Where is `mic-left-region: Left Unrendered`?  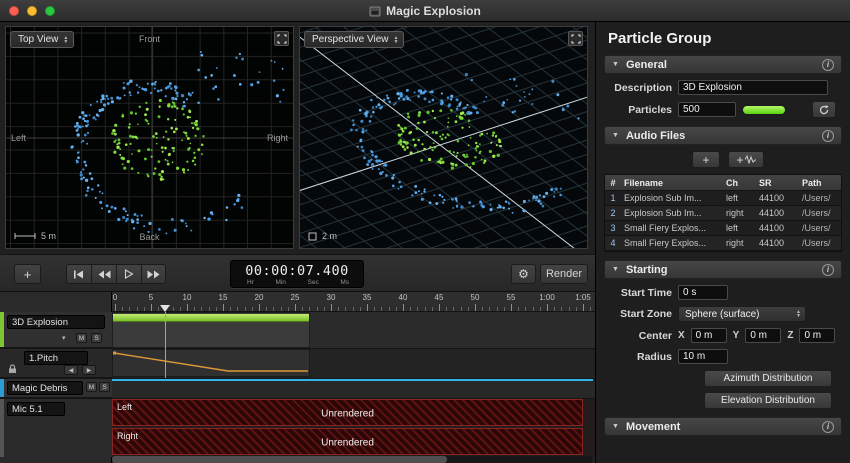
mic-left-region: Left Unrendered is located at coordinates (347, 412).